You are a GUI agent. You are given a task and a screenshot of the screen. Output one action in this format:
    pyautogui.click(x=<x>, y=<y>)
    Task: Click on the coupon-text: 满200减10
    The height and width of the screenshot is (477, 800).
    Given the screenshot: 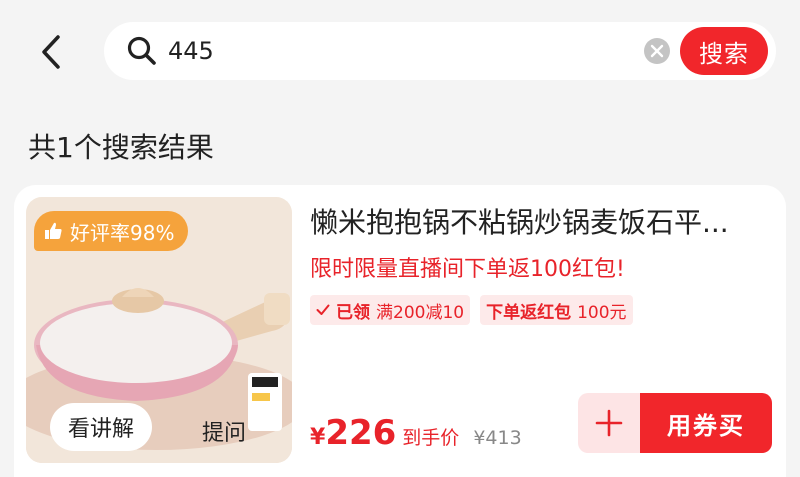 What is the action you would take?
    pyautogui.click(x=420, y=312)
    